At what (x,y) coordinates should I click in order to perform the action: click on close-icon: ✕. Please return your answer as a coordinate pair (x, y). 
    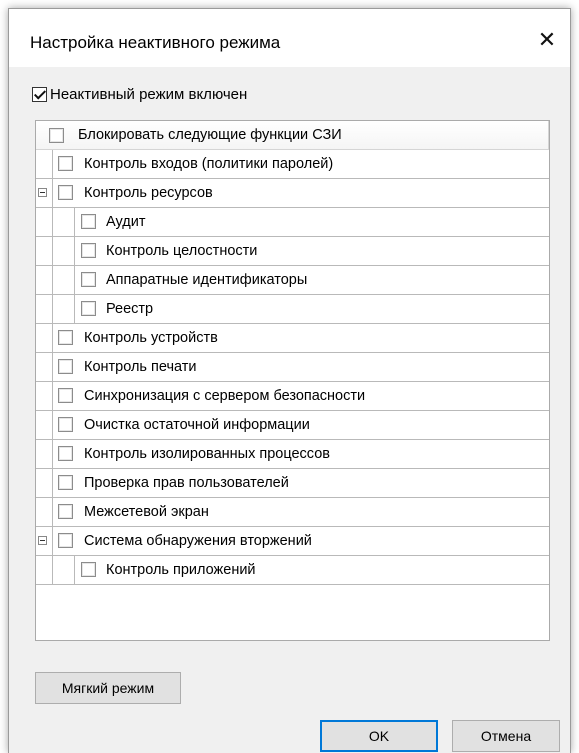
    Looking at the image, I should click on (547, 40).